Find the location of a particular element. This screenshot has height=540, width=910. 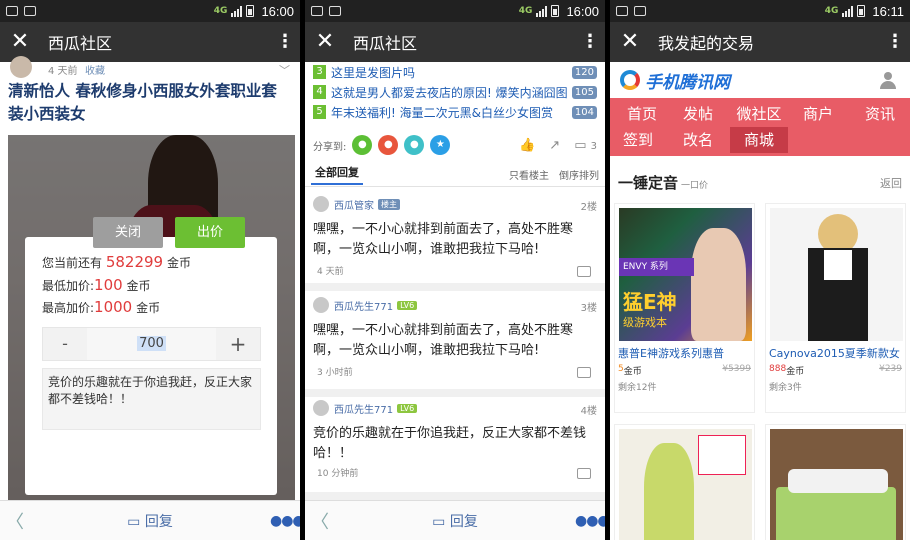

list-item: 3 这里是发图片吗 120 is located at coordinates (455, 72).